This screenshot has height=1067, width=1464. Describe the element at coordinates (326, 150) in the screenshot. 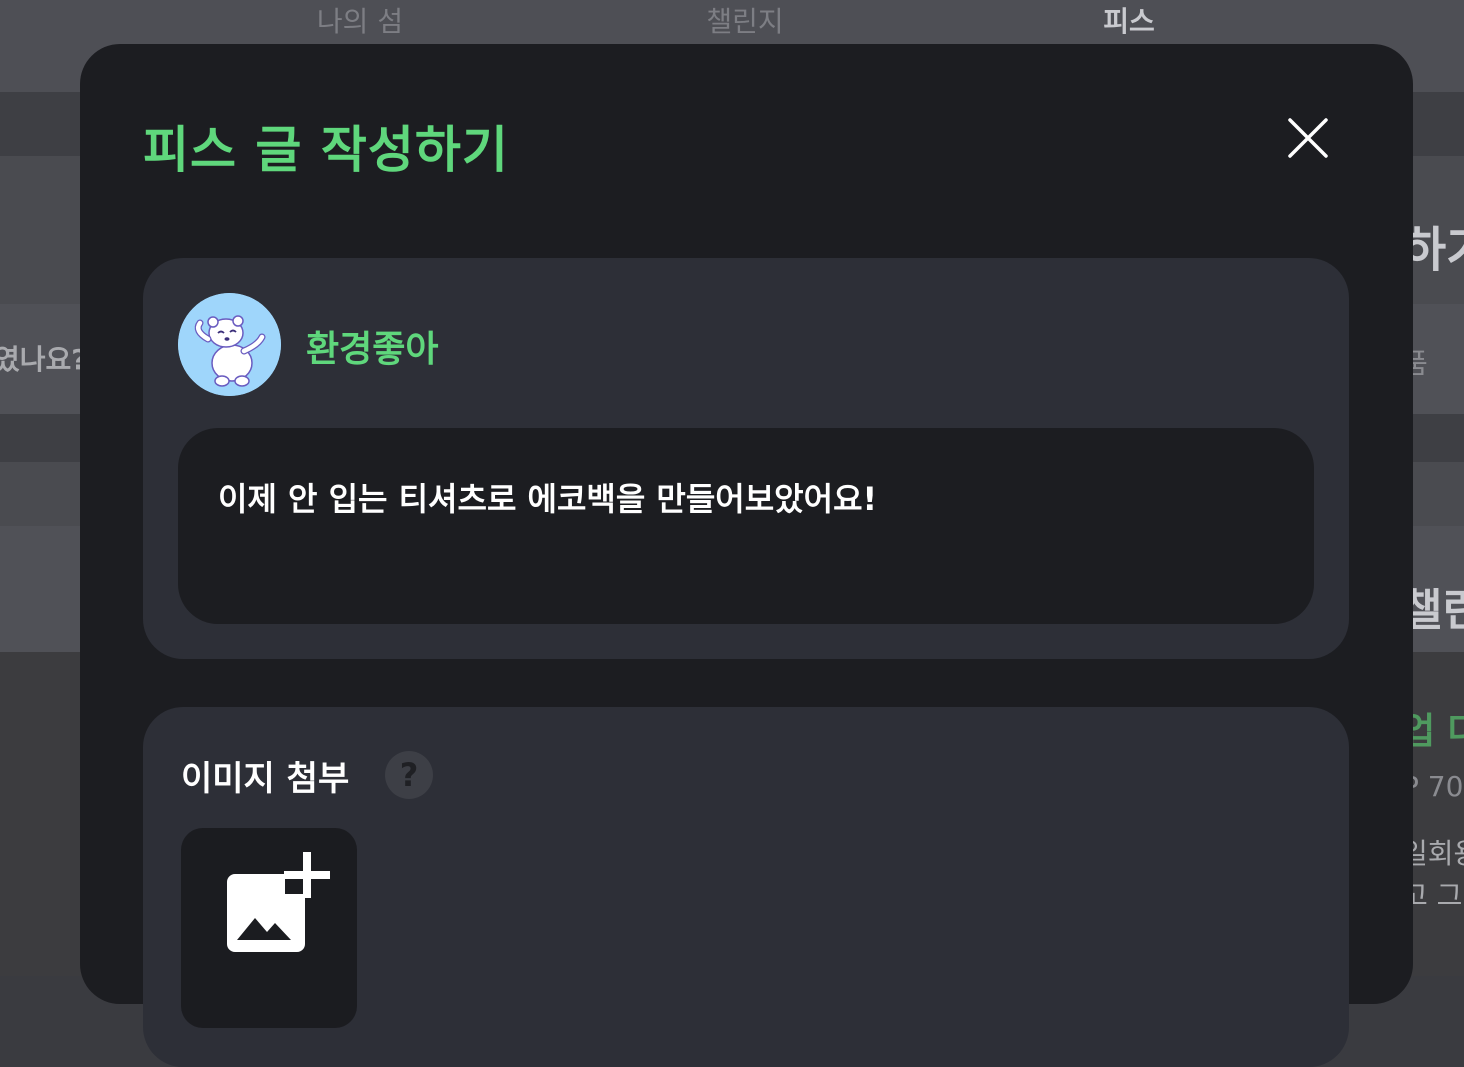

I see `modal-title: 피스 글 작성하기` at that location.